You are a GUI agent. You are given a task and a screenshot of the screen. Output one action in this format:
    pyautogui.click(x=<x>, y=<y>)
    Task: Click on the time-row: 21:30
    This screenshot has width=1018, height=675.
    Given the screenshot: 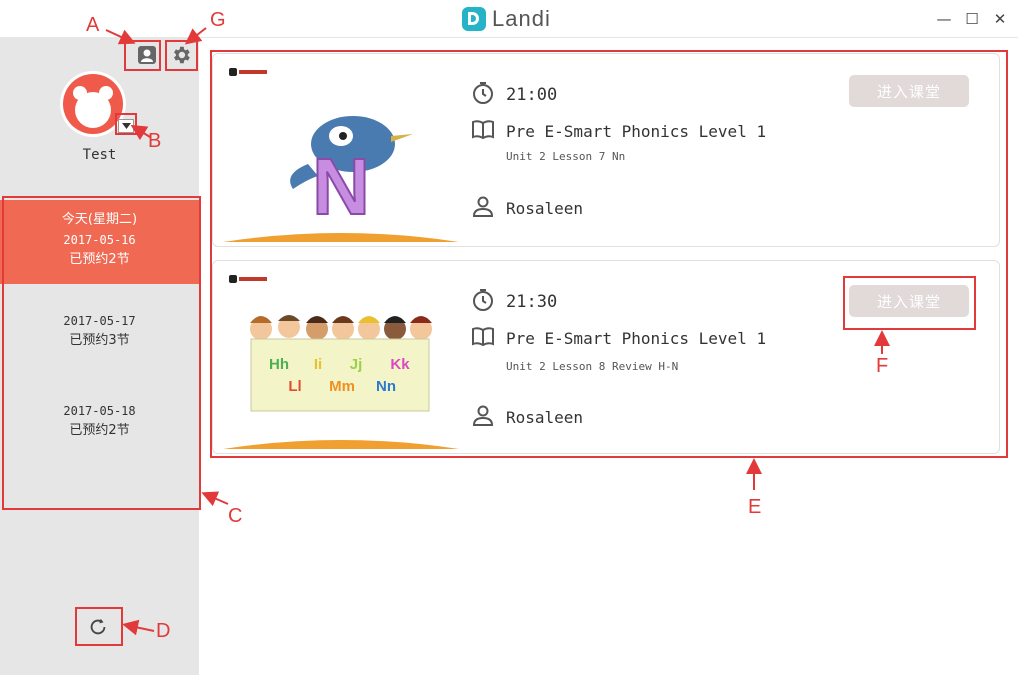 What is the action you would take?
    pyautogui.click(x=514, y=302)
    